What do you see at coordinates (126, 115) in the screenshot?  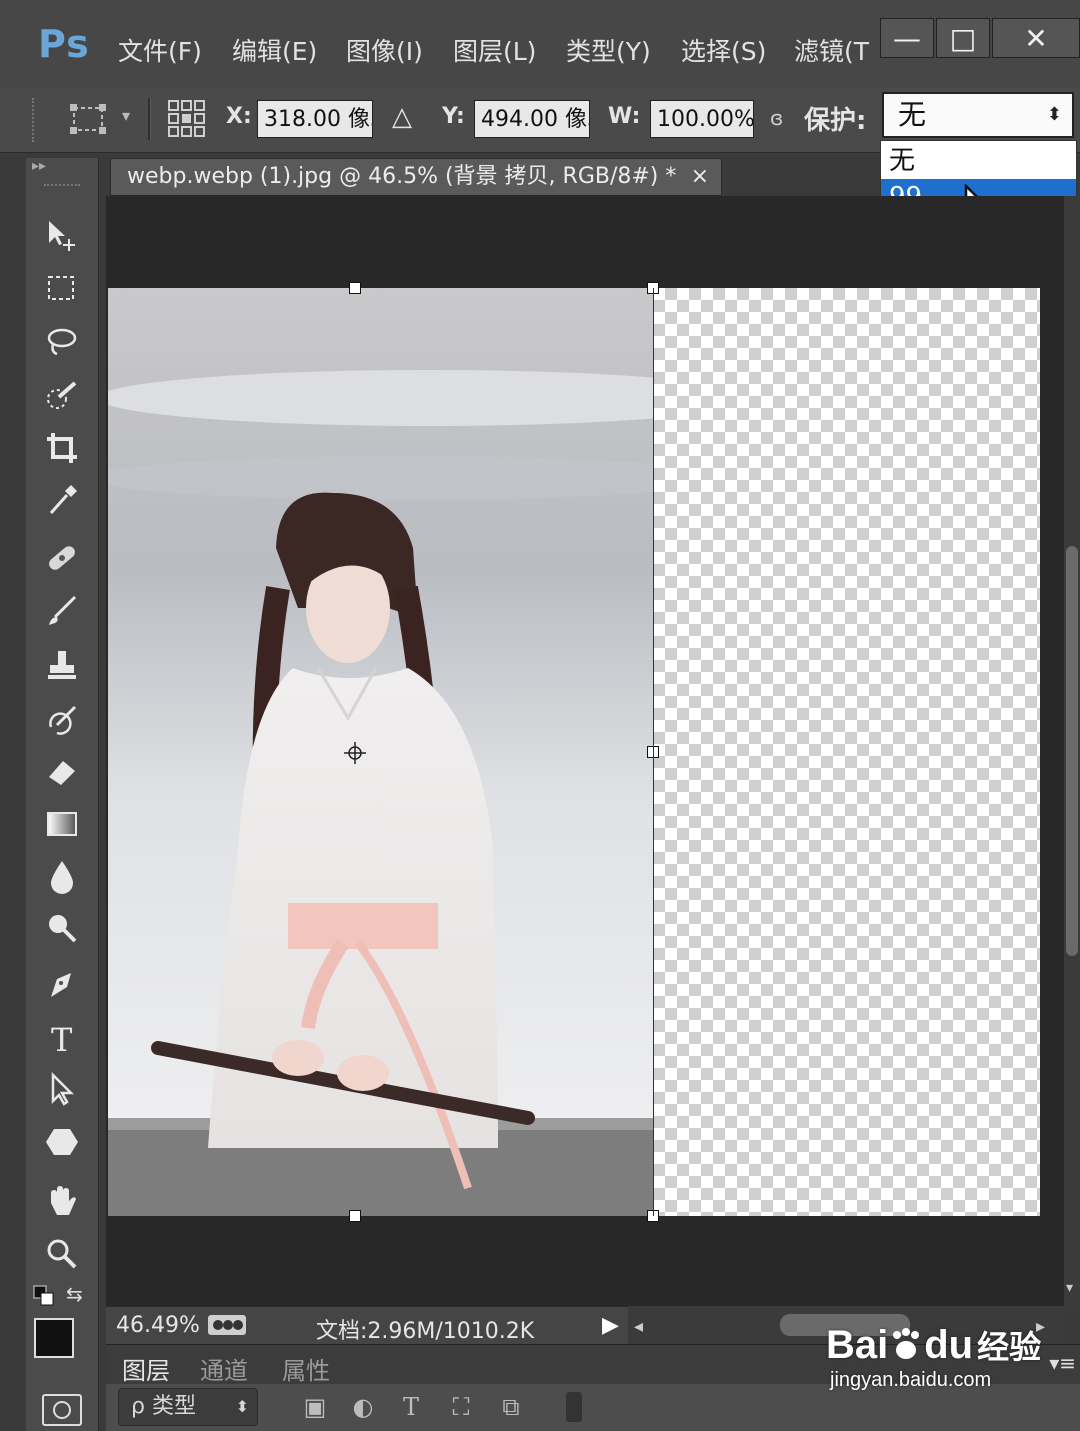 I see `tool-preset-chevron-icon: ▾` at bounding box center [126, 115].